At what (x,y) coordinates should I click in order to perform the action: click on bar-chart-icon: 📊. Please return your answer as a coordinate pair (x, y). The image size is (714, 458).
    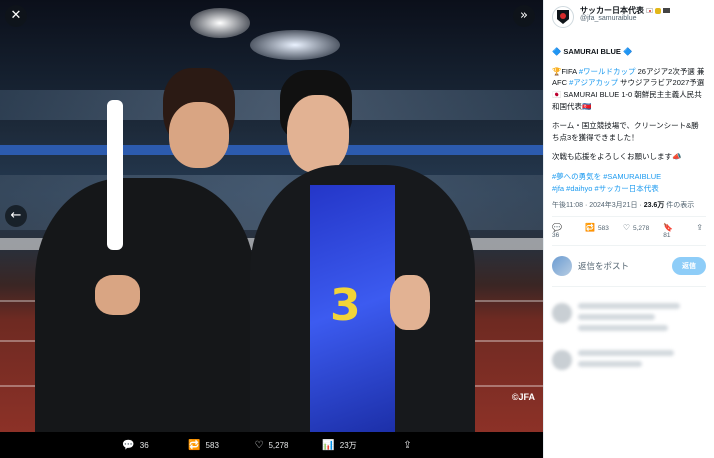
    Looking at the image, I should click on (328, 445).